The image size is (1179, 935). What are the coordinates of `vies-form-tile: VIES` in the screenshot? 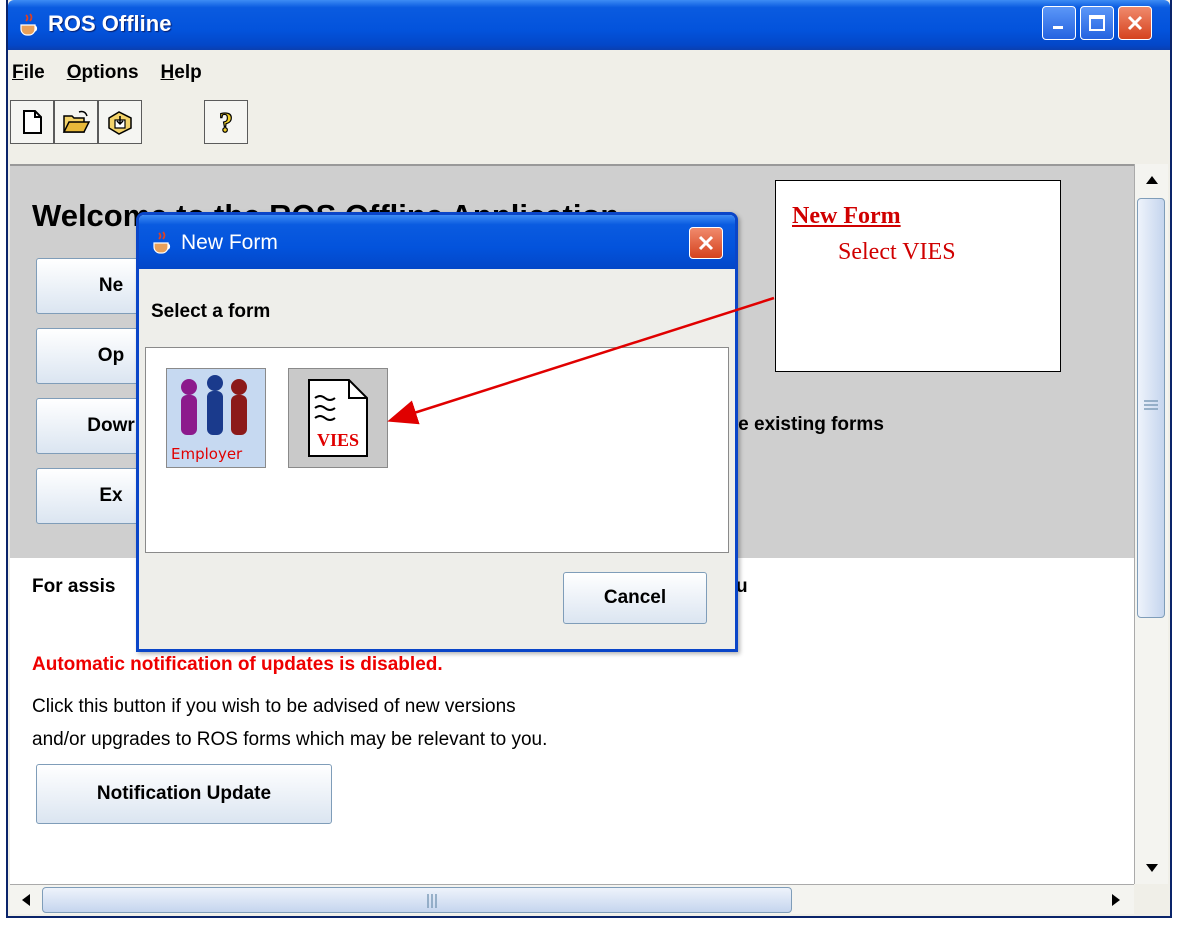 It's located at (338, 418).